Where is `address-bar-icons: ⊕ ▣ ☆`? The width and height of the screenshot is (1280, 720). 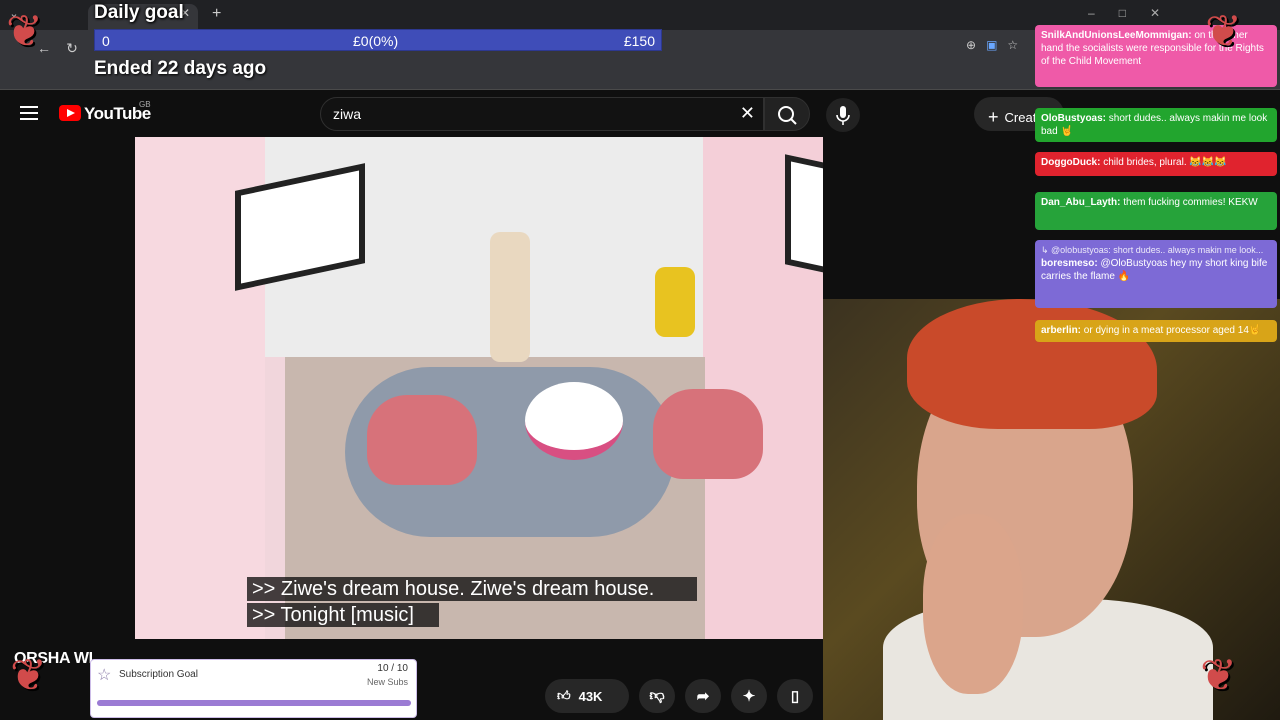
address-bar-icons: ⊕ ▣ ☆ is located at coordinates (992, 45).